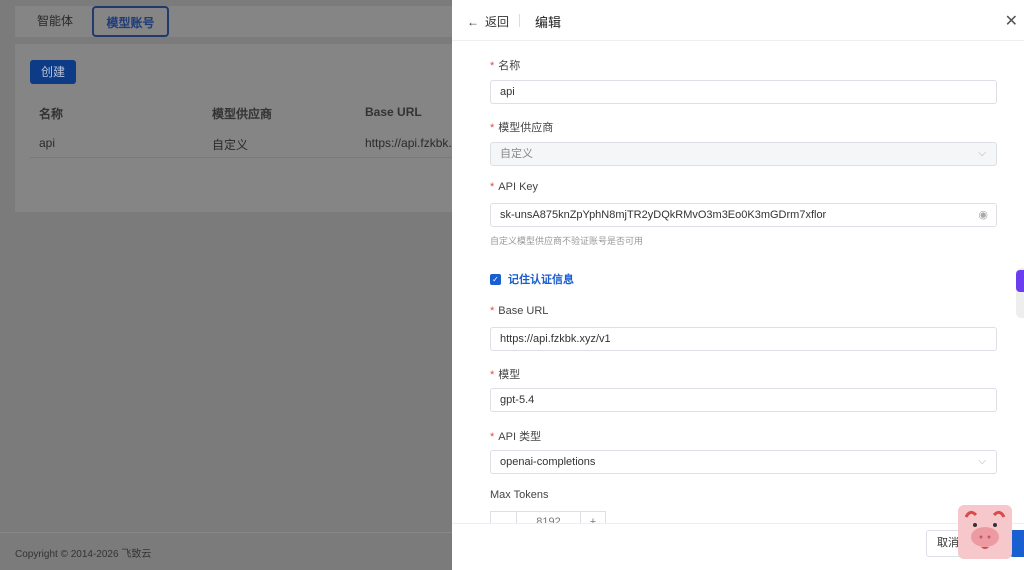 This screenshot has height=570, width=1024. I want to click on base-url-label: * Base URL, so click(519, 311).